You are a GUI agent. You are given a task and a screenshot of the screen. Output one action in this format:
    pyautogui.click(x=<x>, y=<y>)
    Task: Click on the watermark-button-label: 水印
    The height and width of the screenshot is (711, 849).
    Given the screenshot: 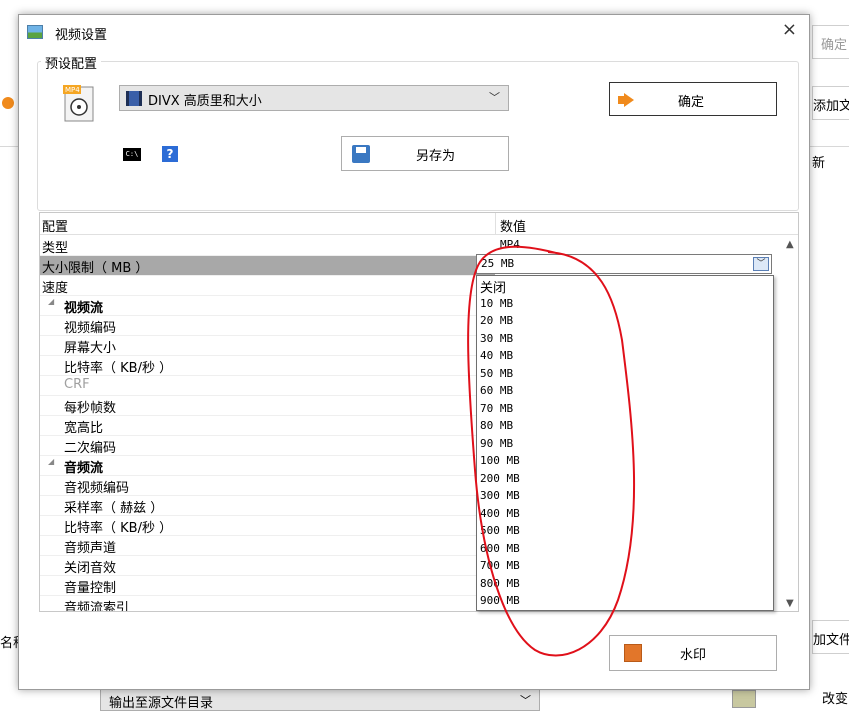 What is the action you would take?
    pyautogui.click(x=693, y=655)
    